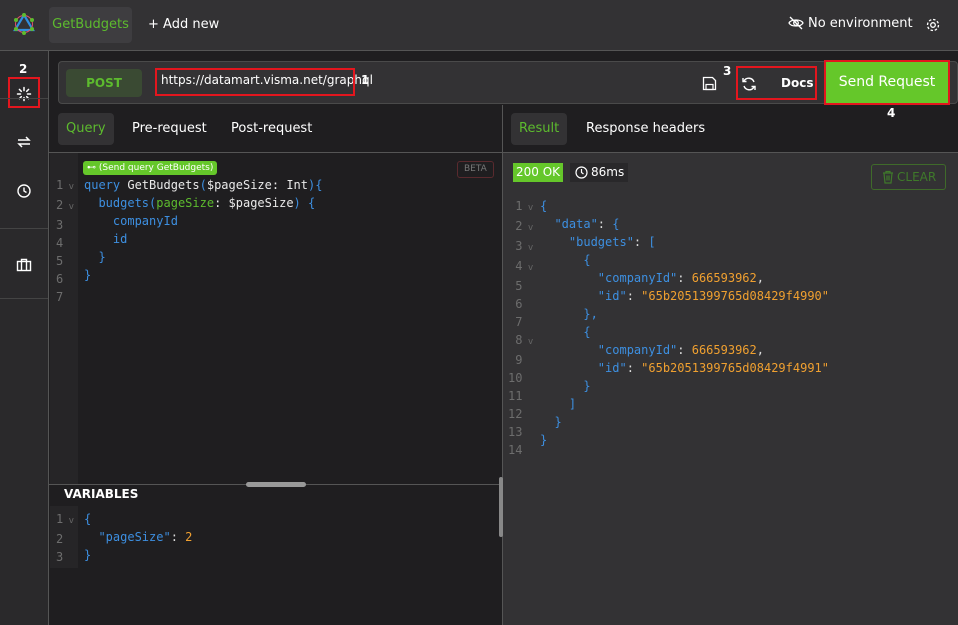 This screenshot has width=958, height=625. I want to click on code-token: "65b2051399765d08429f4990", so click(735, 296).